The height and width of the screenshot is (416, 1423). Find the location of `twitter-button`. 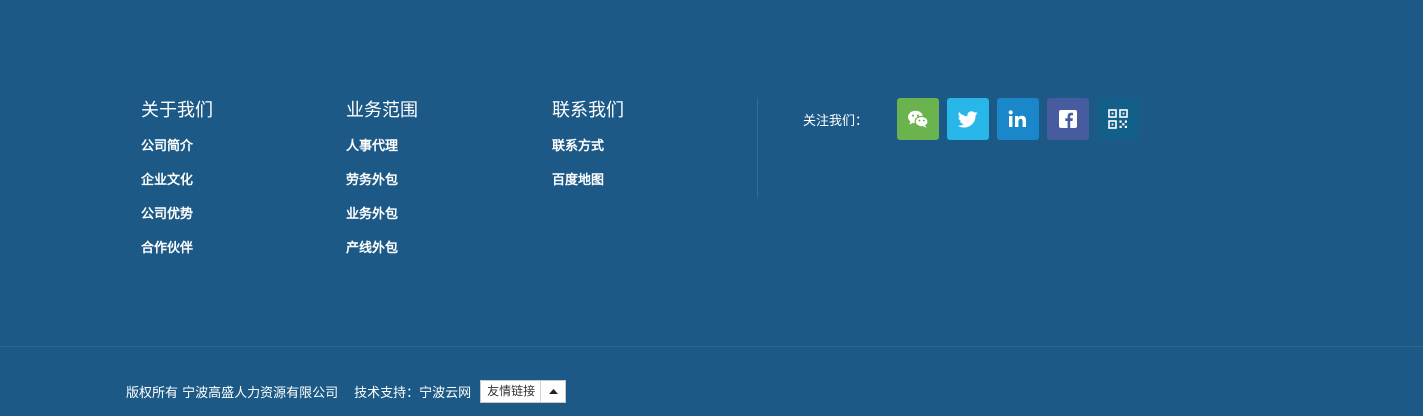

twitter-button is located at coordinates (968, 119).